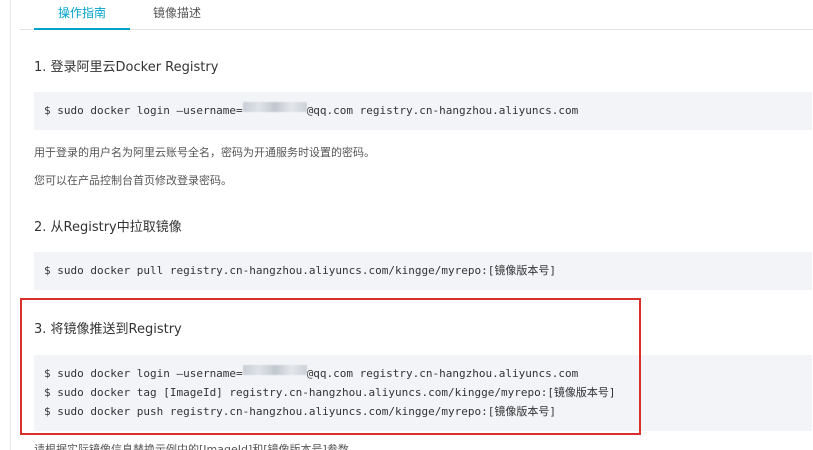  I want to click on redacted-username: xxxxxxxx, so click(274, 107).